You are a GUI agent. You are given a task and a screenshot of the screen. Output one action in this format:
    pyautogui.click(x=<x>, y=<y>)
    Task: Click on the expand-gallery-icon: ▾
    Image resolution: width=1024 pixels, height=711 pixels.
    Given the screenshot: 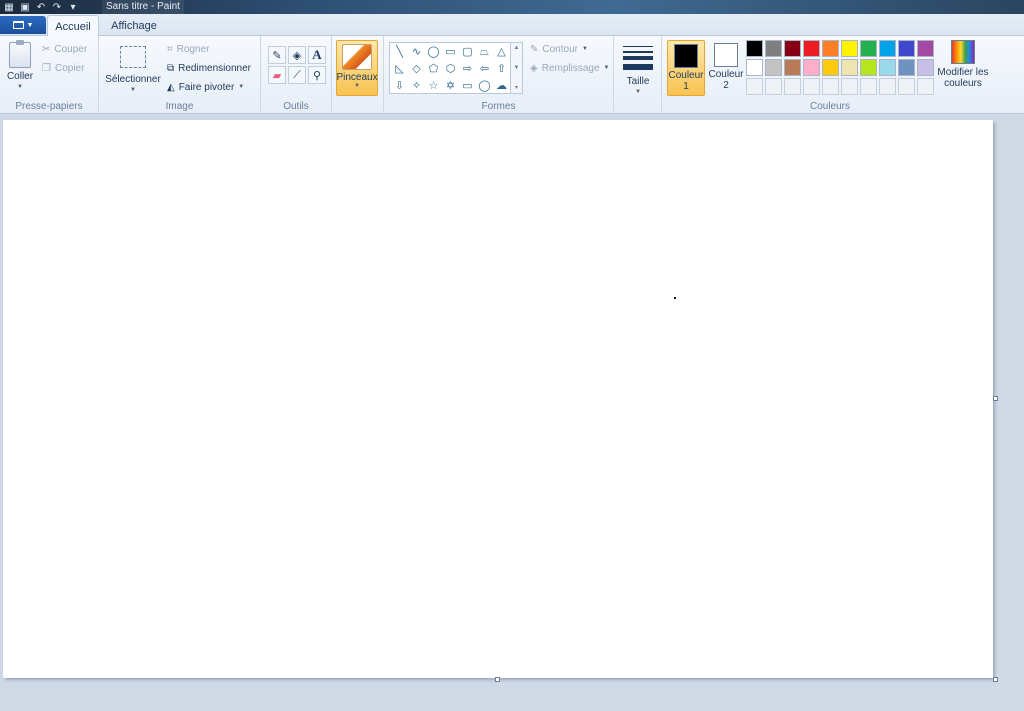 What is the action you would take?
    pyautogui.click(x=516, y=87)
    